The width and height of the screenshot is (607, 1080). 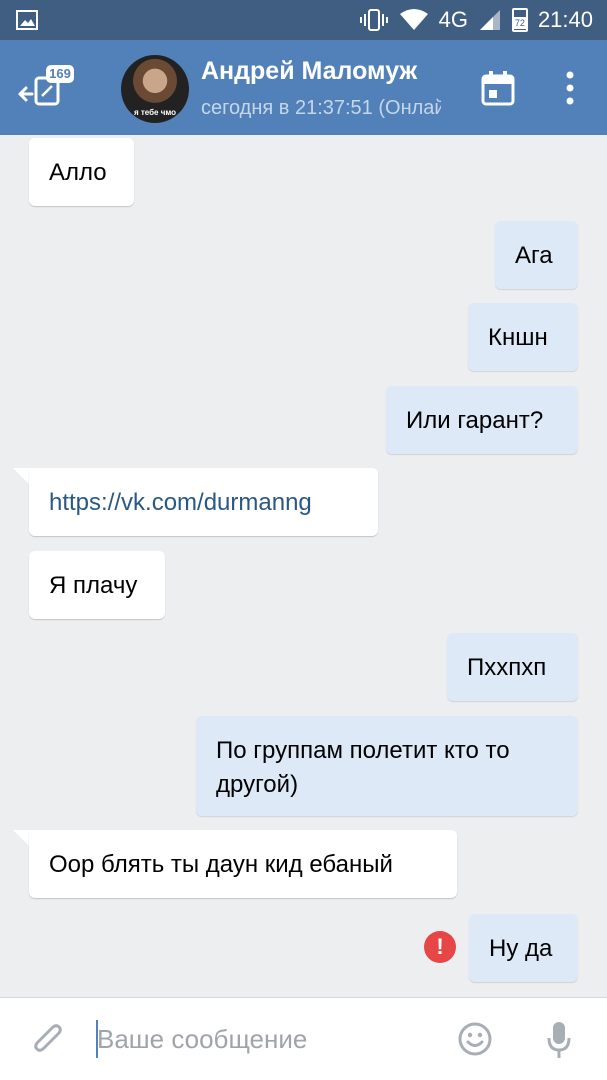 What do you see at coordinates (78, 172) in the screenshot?
I see `message-text: Алло` at bounding box center [78, 172].